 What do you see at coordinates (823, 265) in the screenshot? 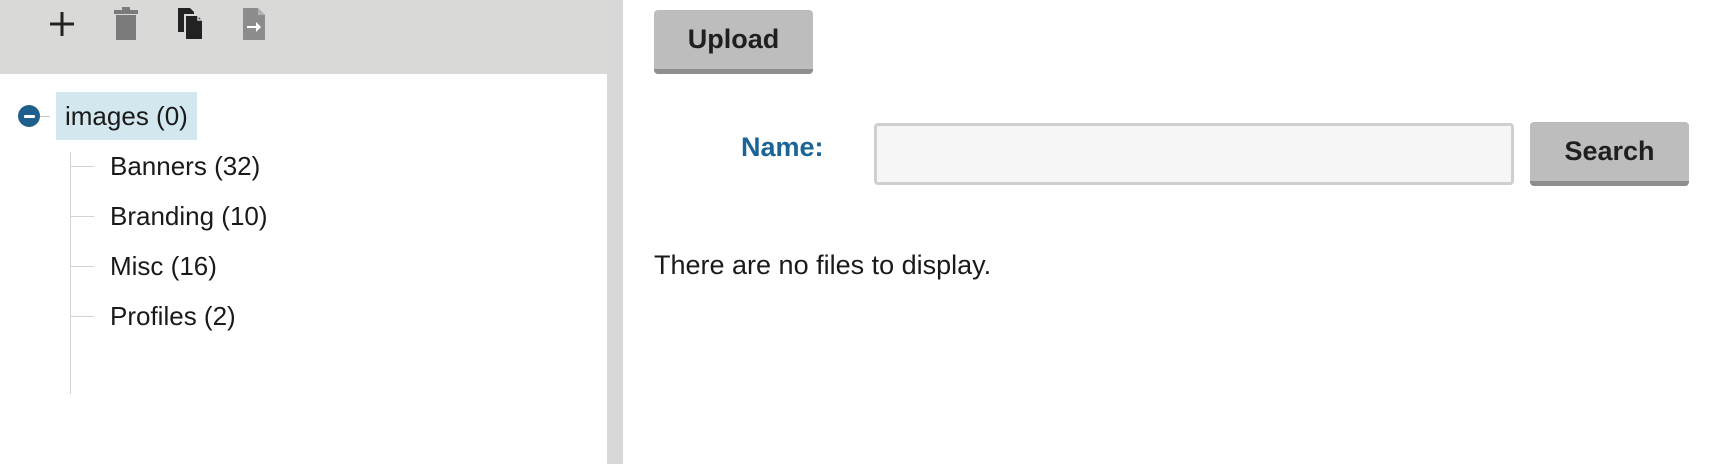
I see `empty-state-message: There are no files to display.` at bounding box center [823, 265].